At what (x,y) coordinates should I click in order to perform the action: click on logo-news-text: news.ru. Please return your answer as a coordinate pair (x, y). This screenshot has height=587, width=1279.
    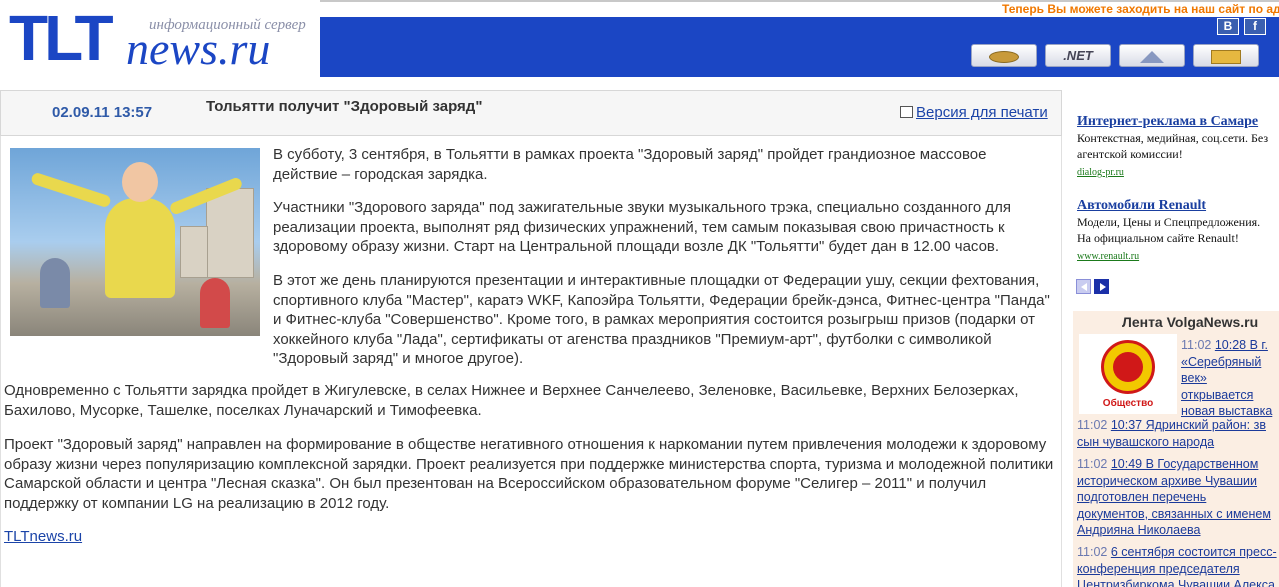
    Looking at the image, I should click on (198, 48).